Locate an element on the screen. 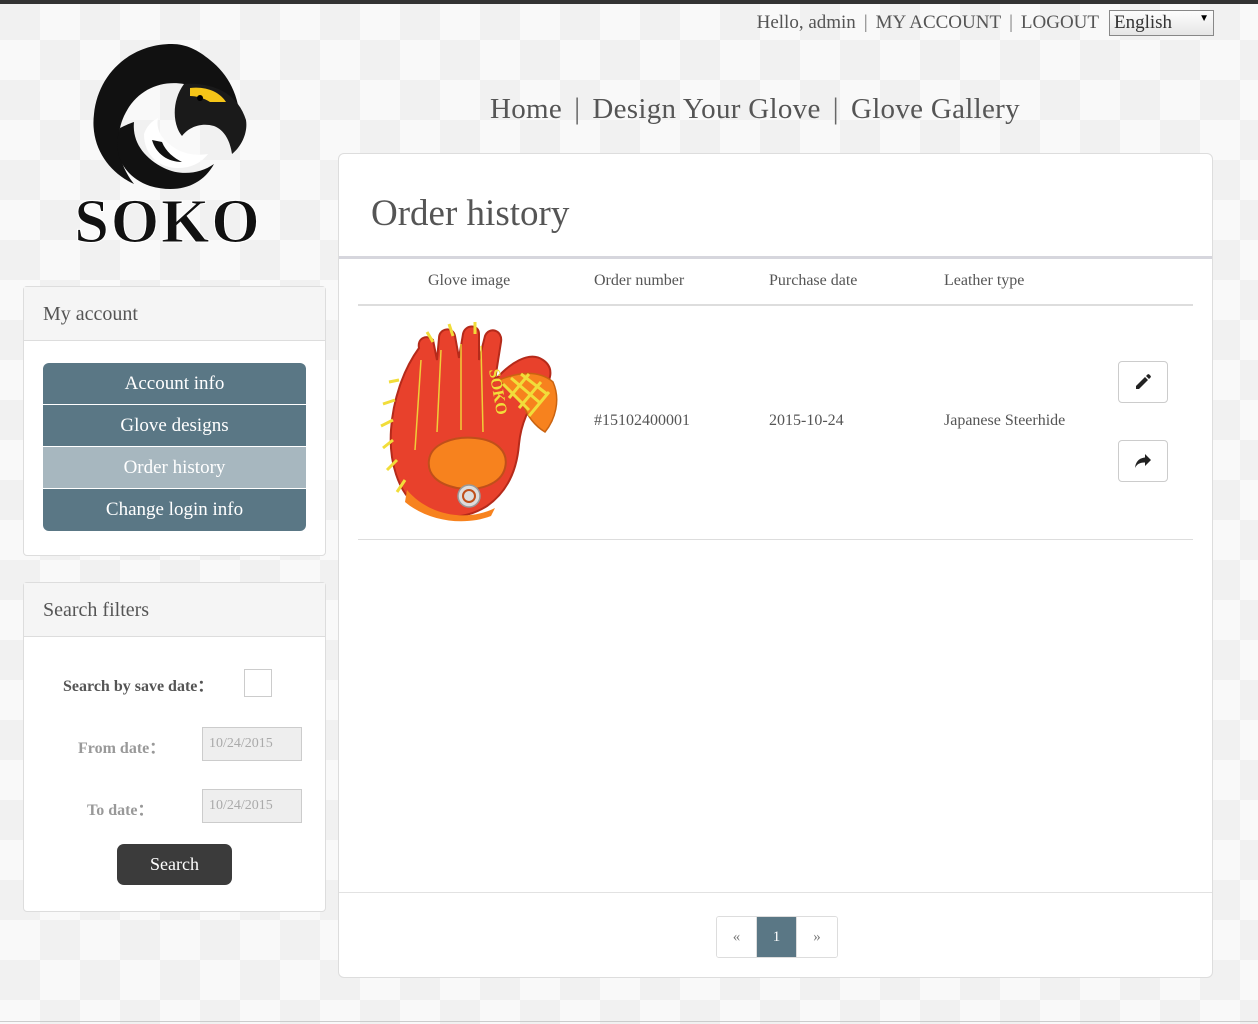 This screenshot has height=1024, width=1258. from-date-label: From date： is located at coordinates (122, 748).